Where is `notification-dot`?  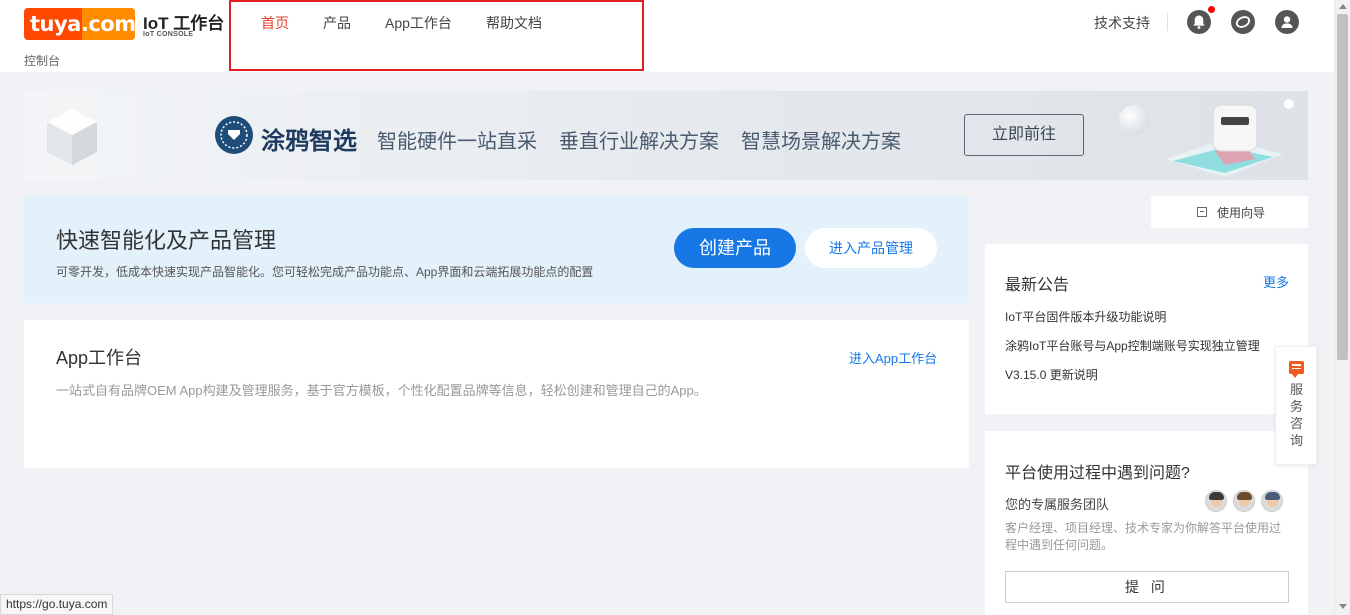
notification-dot is located at coordinates (1211, 9).